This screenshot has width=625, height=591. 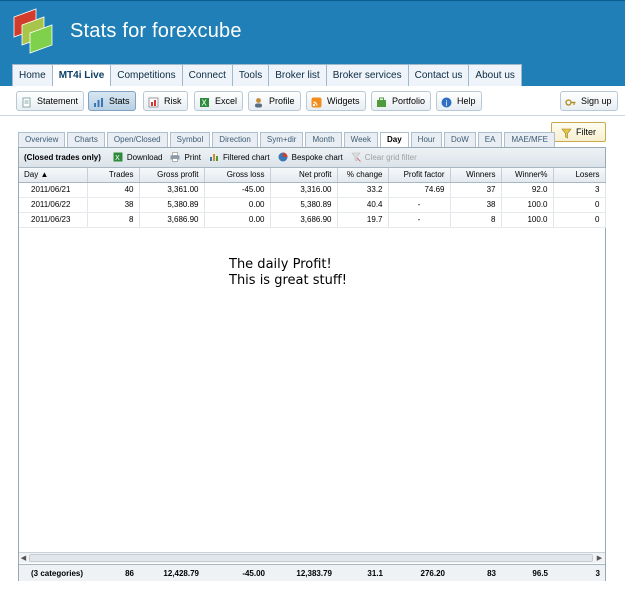 I want to click on tab-ea: EA, so click(x=490, y=139).